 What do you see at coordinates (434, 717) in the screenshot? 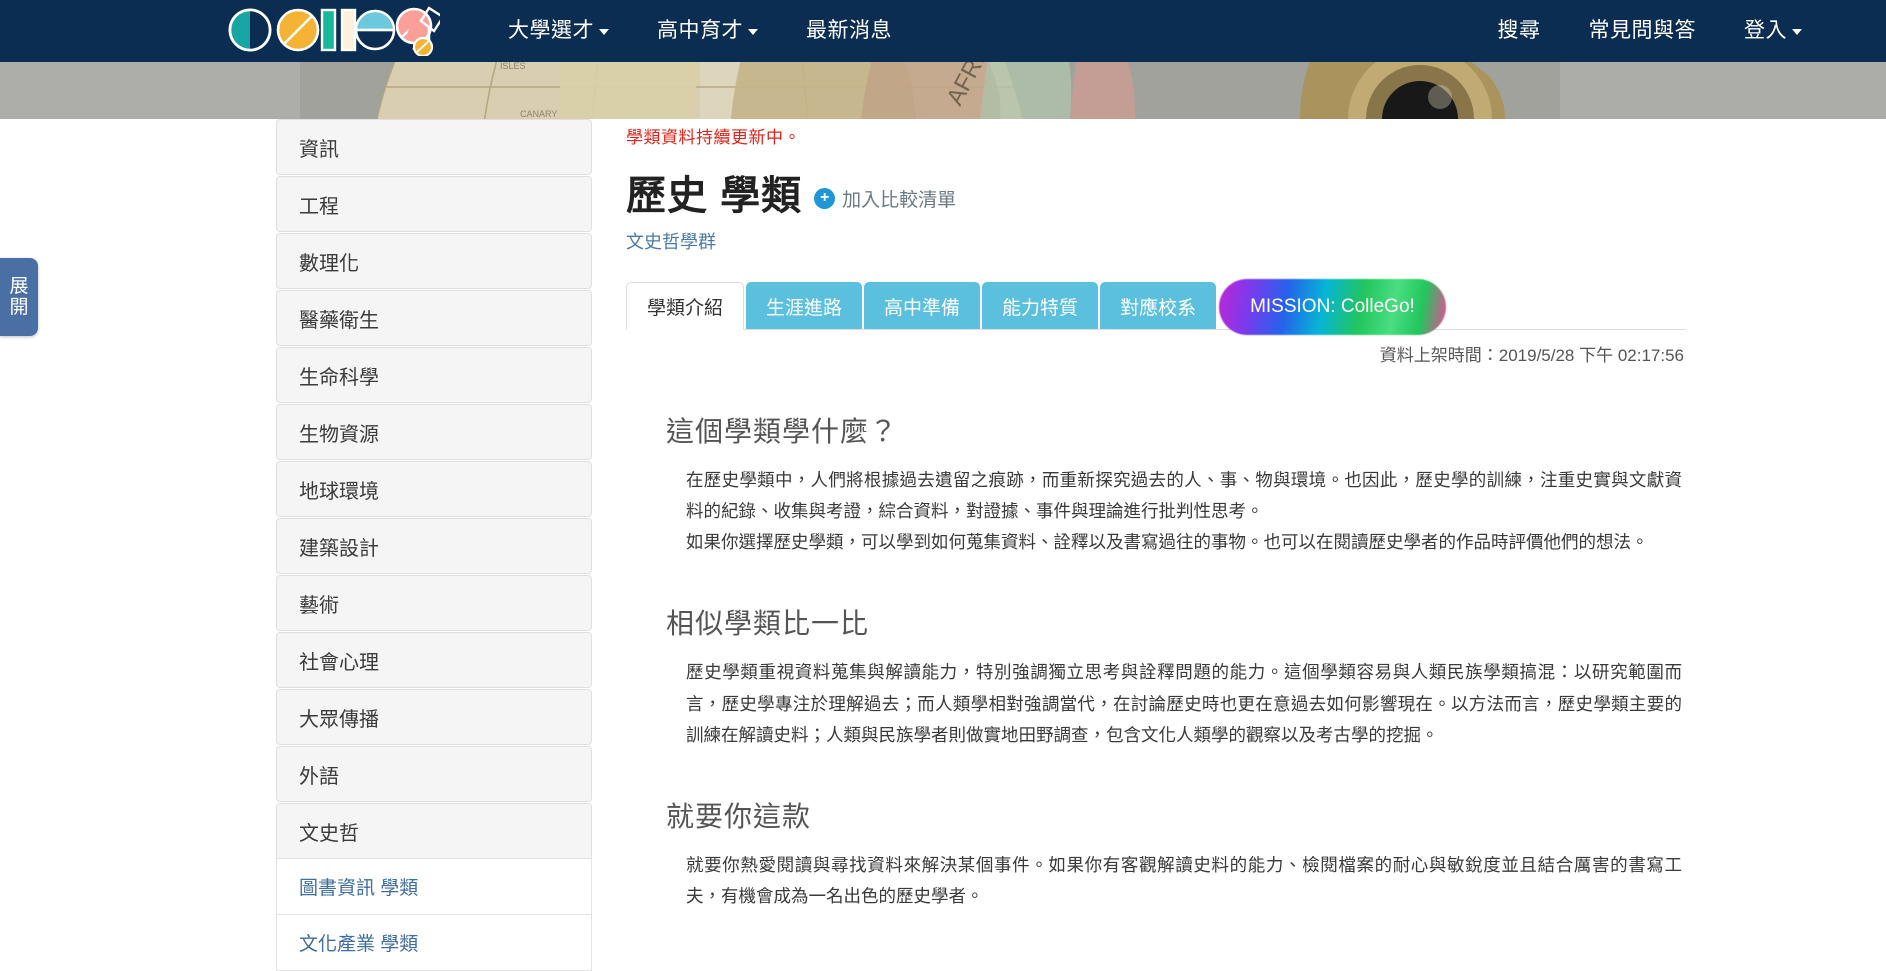
I see `sidebar-item-mass-communication: 大眾傳播` at bounding box center [434, 717].